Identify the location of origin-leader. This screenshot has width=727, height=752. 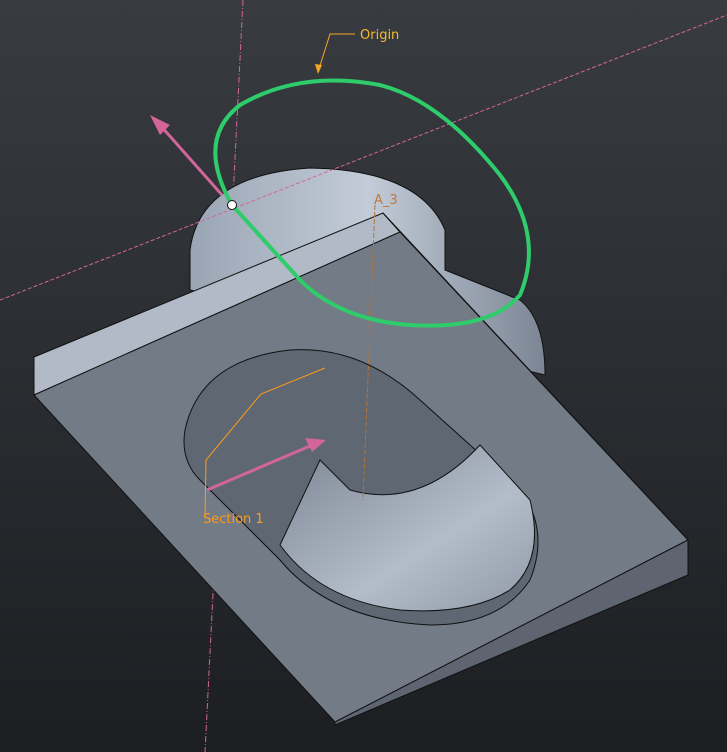
(336, 53).